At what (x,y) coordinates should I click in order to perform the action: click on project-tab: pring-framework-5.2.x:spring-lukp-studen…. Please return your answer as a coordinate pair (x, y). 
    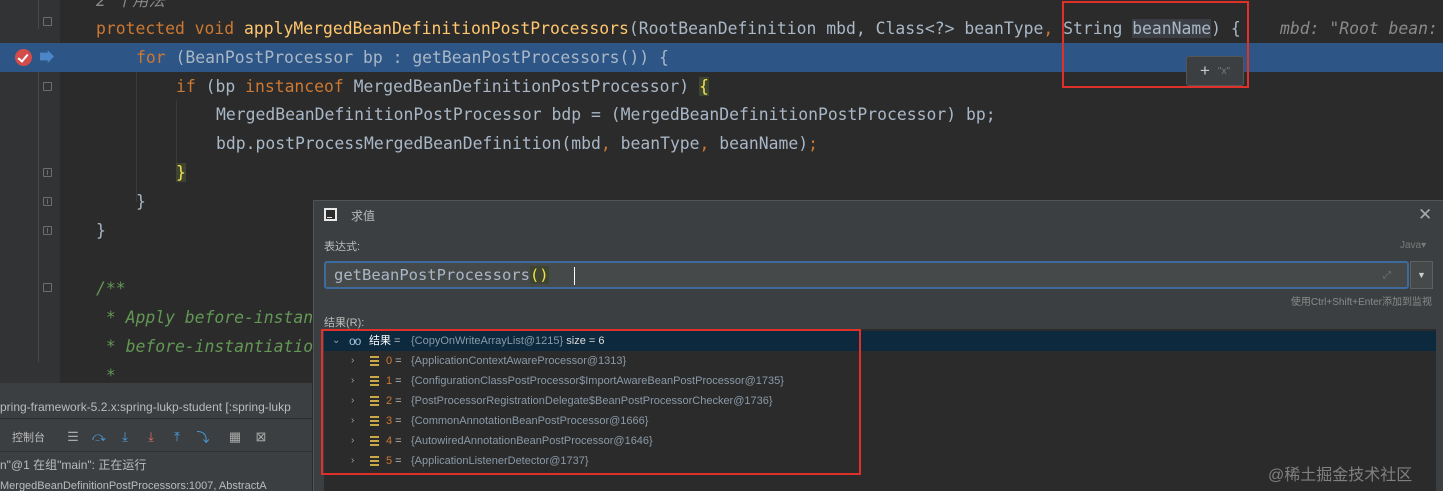
    Looking at the image, I should click on (156, 407).